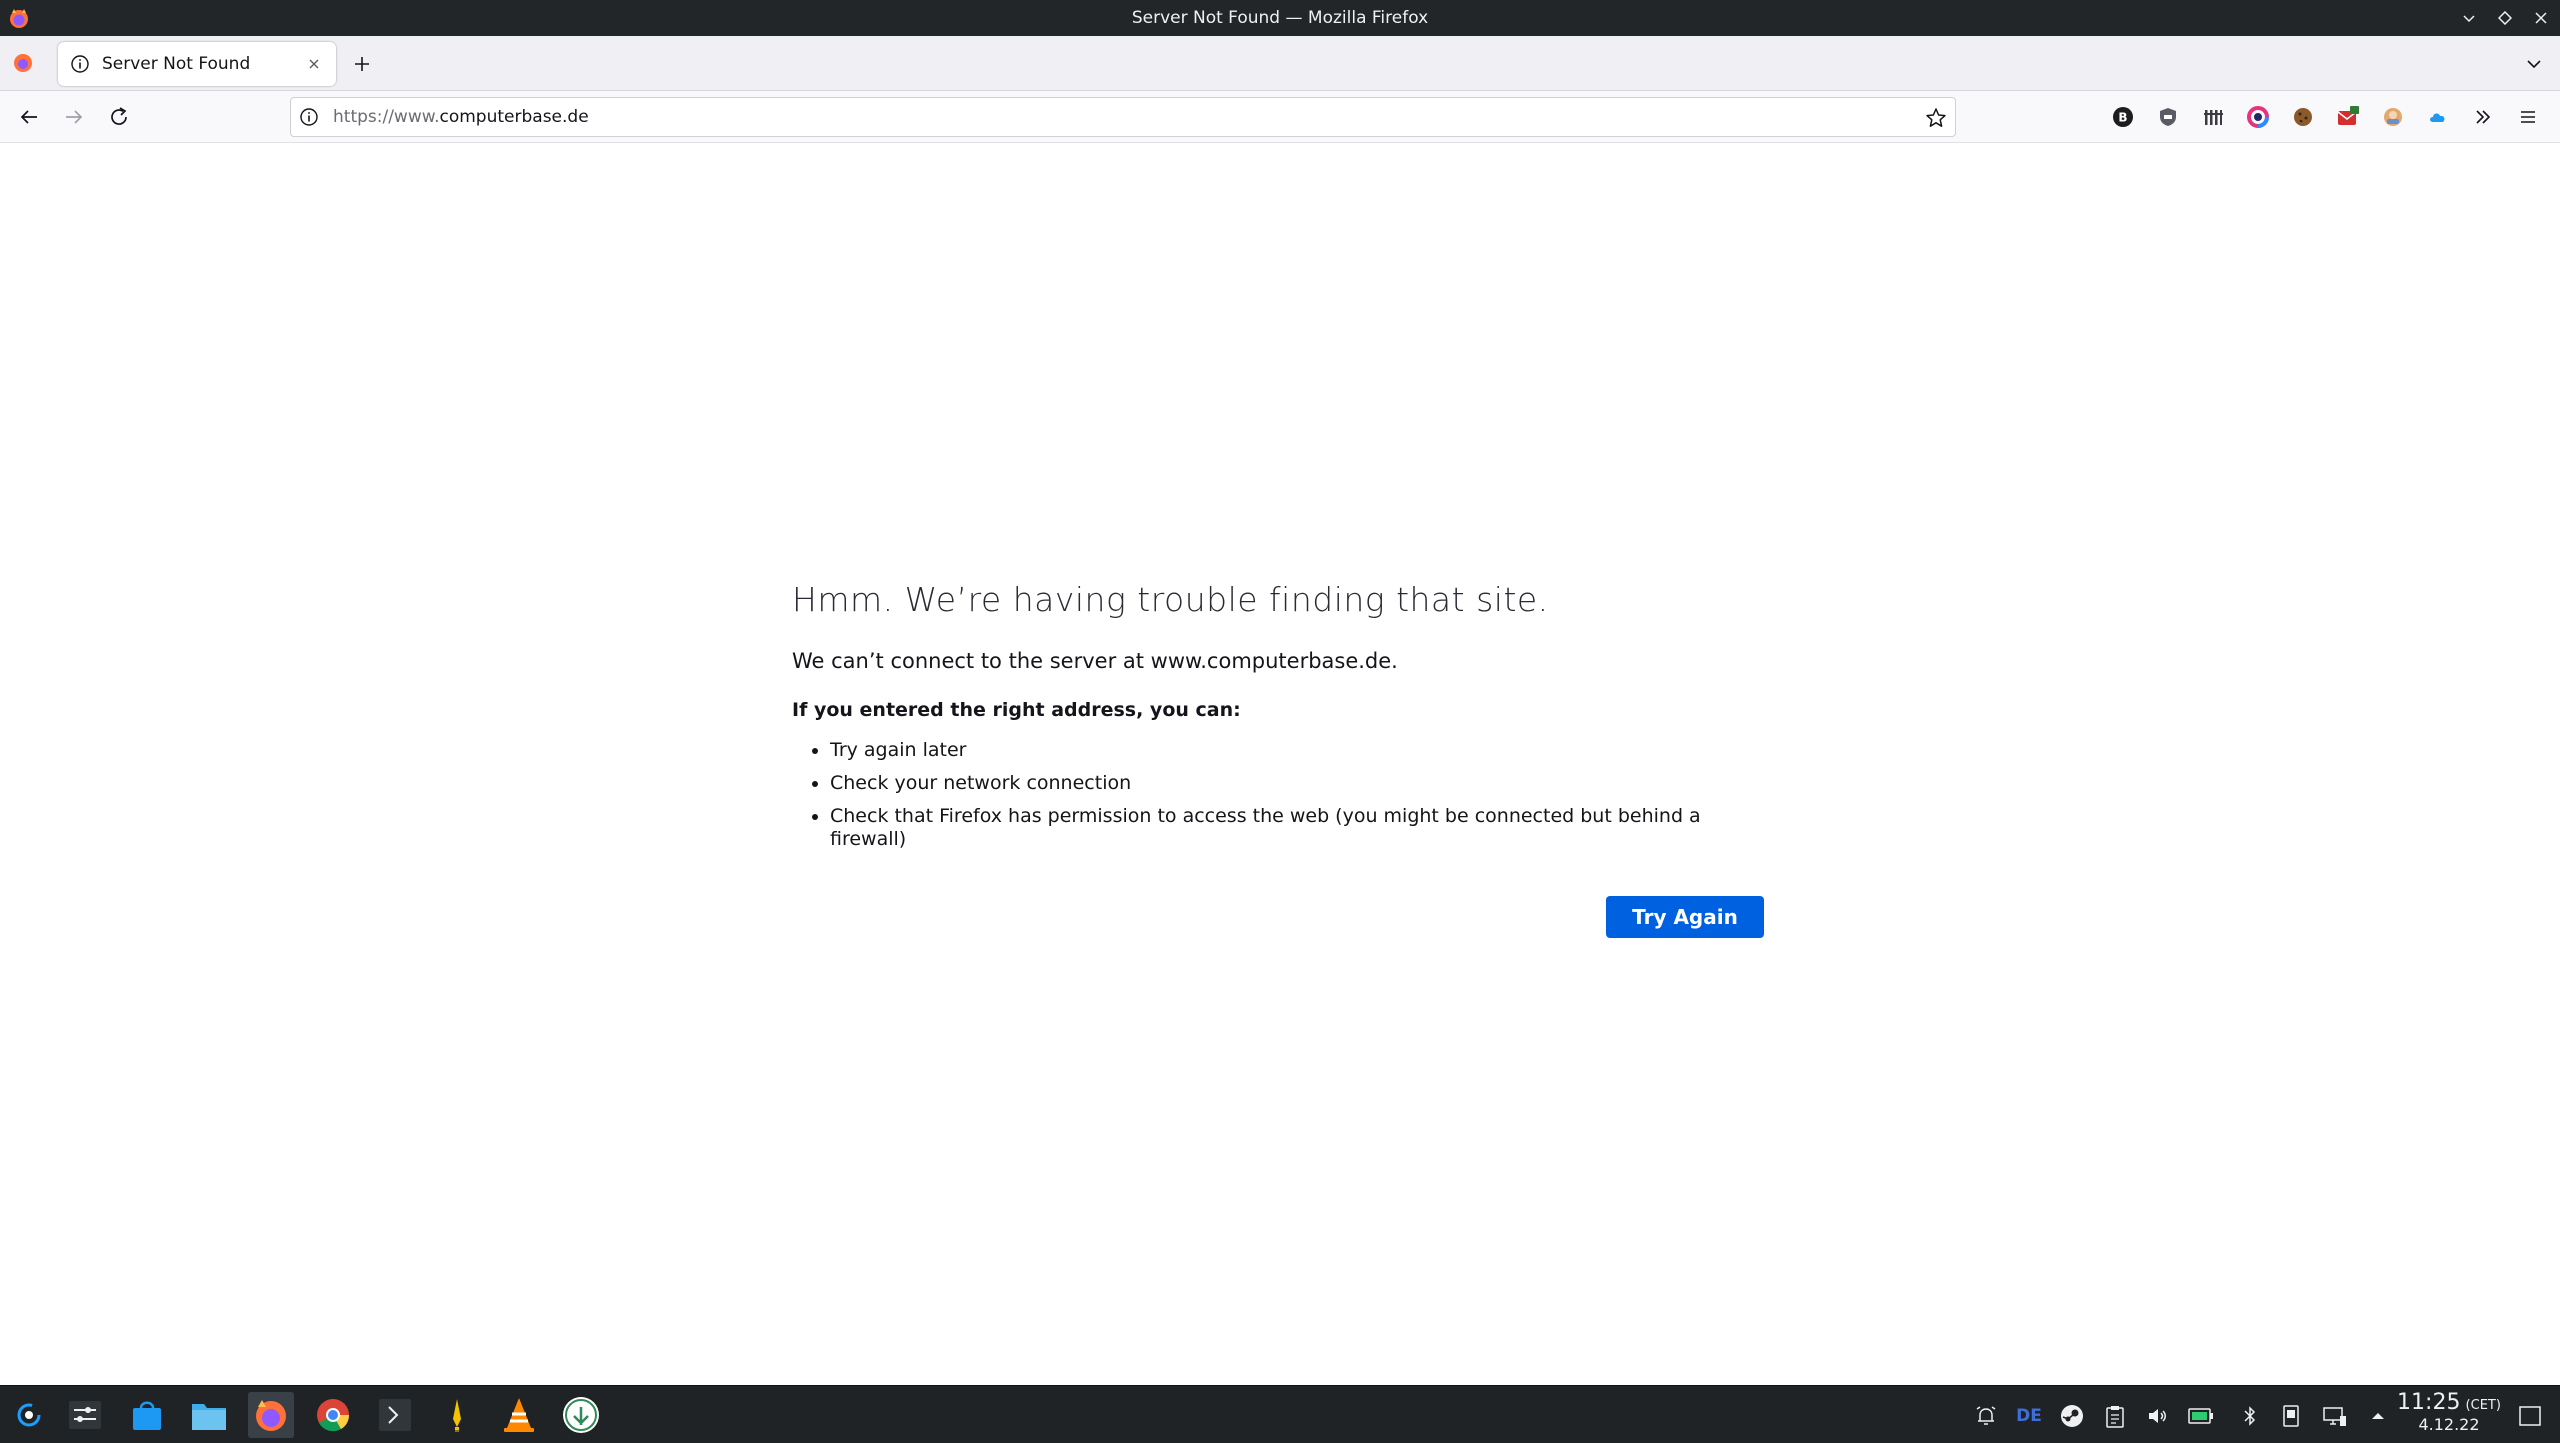 This screenshot has width=2560, height=1443. I want to click on bars-extension-icon, so click(2213, 117).